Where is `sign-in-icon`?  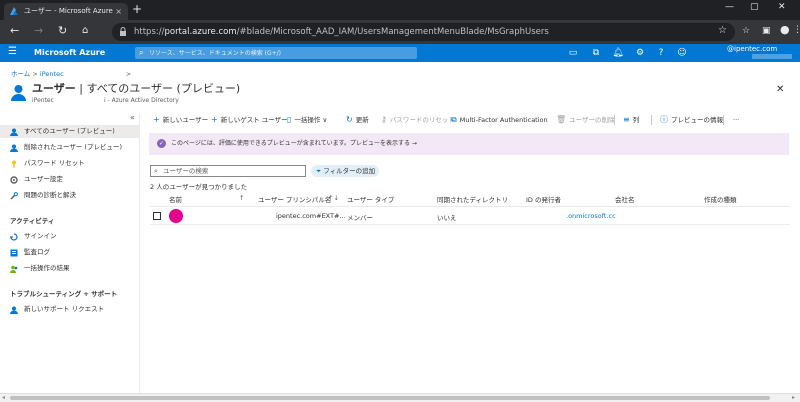 sign-in-icon is located at coordinates (14, 237).